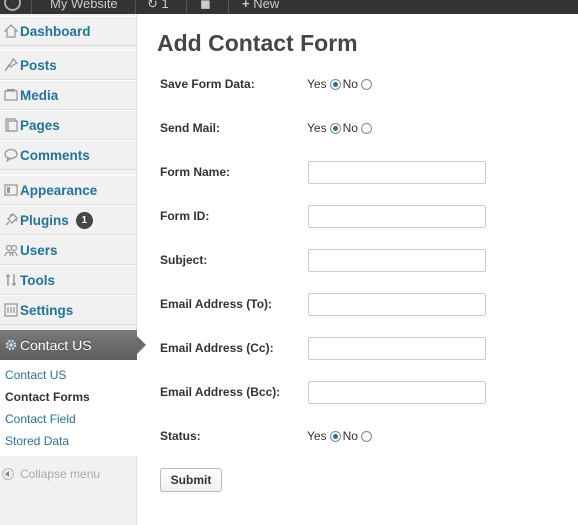  Describe the element at coordinates (366, 128) in the screenshot. I see `send-mail-no-radio` at that location.